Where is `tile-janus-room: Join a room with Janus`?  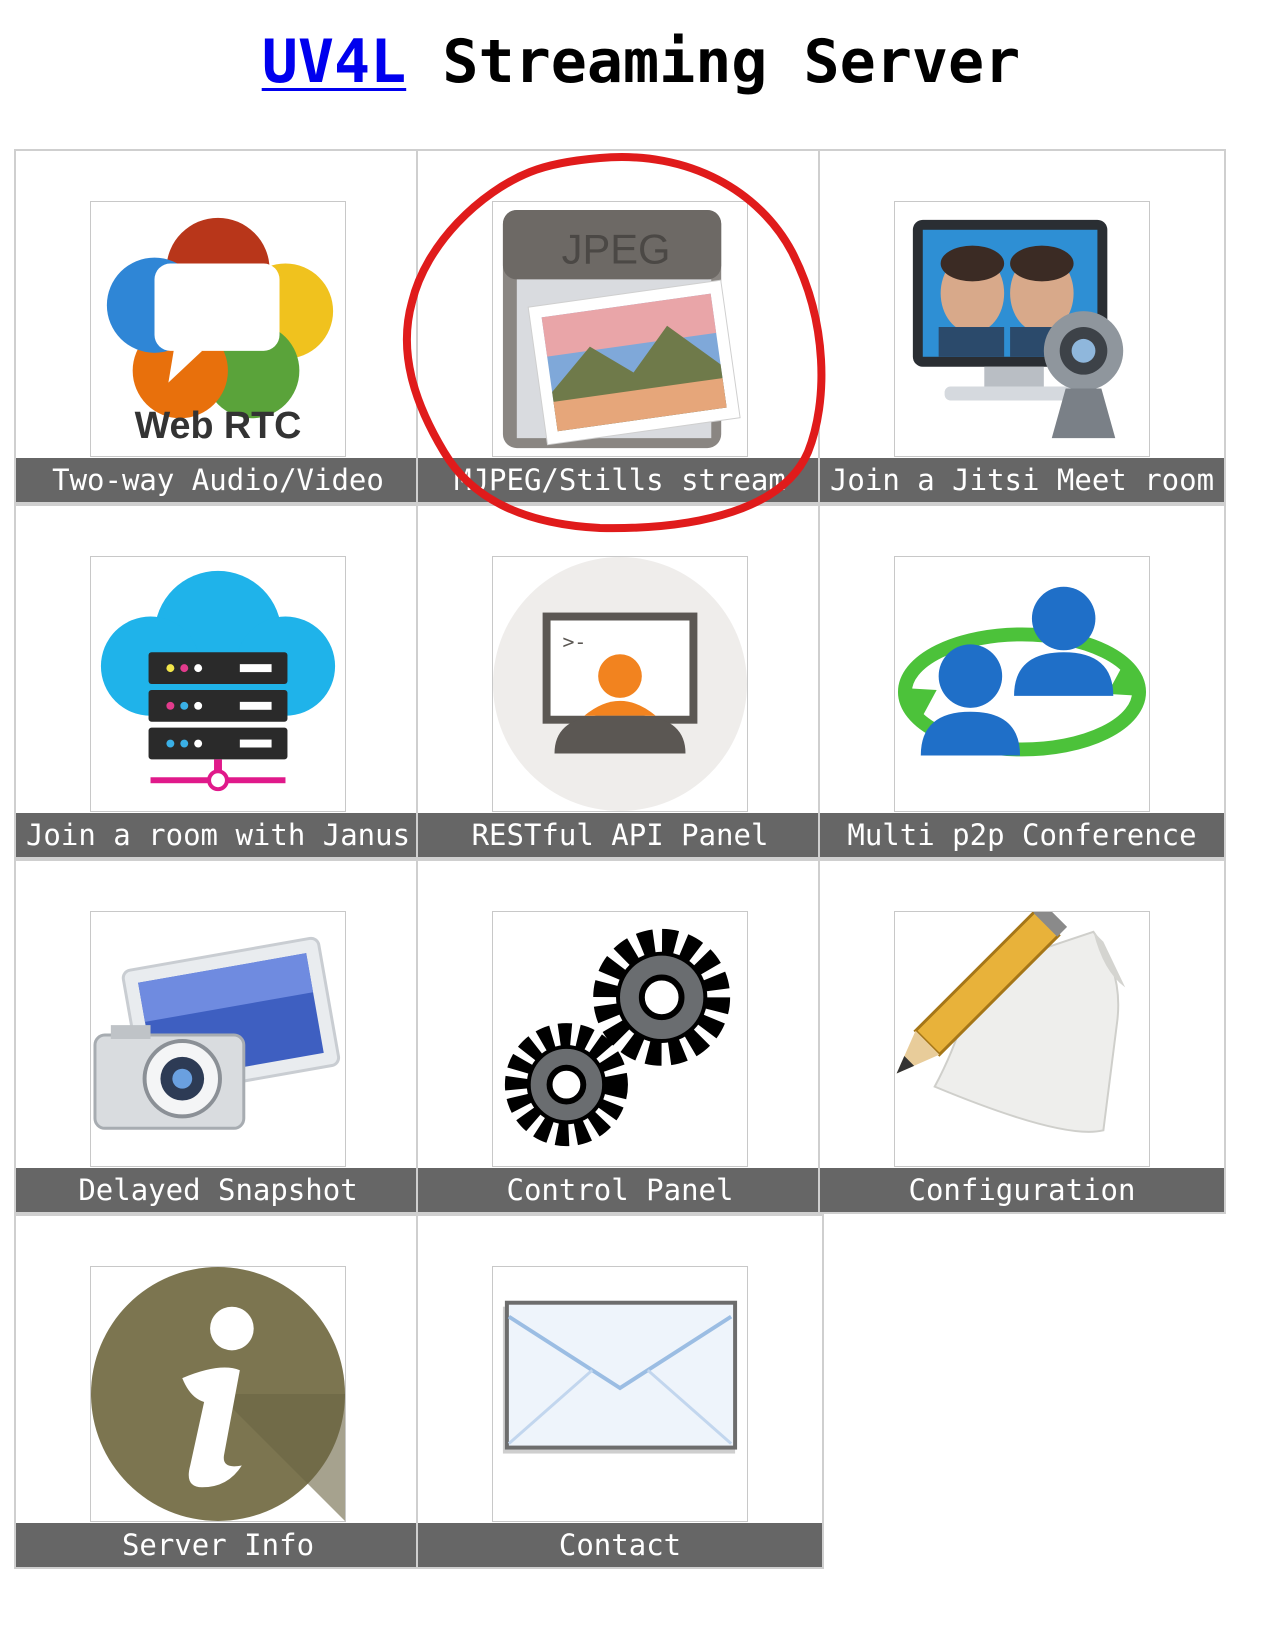
tile-janus-room: Join a room with Janus is located at coordinates (218, 681).